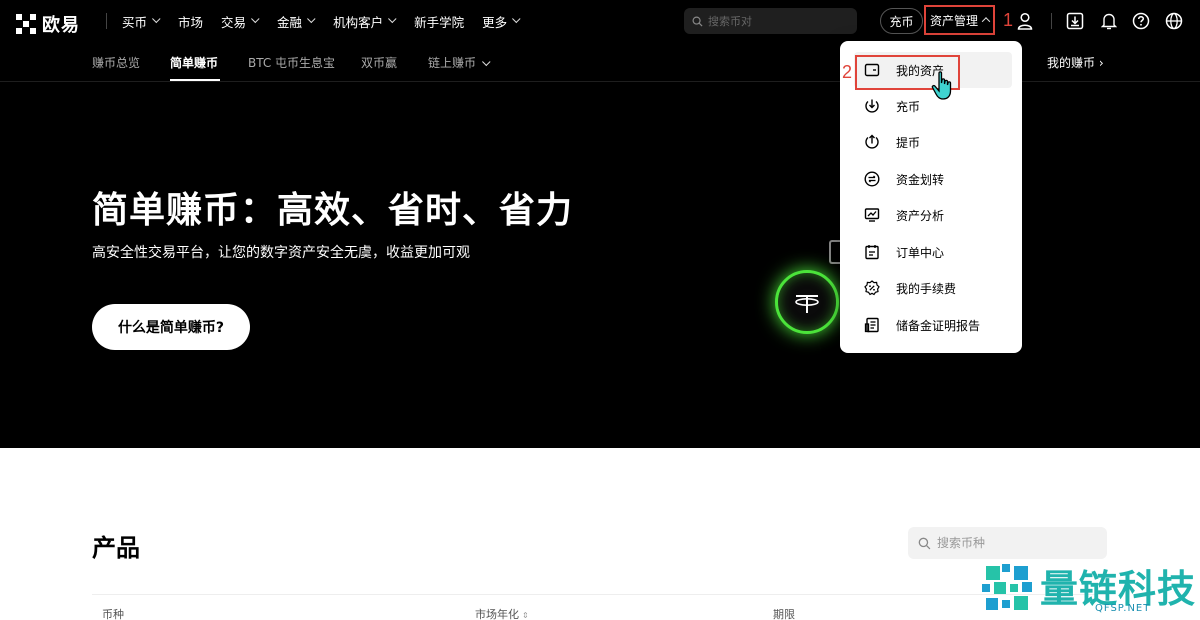  What do you see at coordinates (1008, 20) in the screenshot?
I see `annotation-step-1: 1` at bounding box center [1008, 20].